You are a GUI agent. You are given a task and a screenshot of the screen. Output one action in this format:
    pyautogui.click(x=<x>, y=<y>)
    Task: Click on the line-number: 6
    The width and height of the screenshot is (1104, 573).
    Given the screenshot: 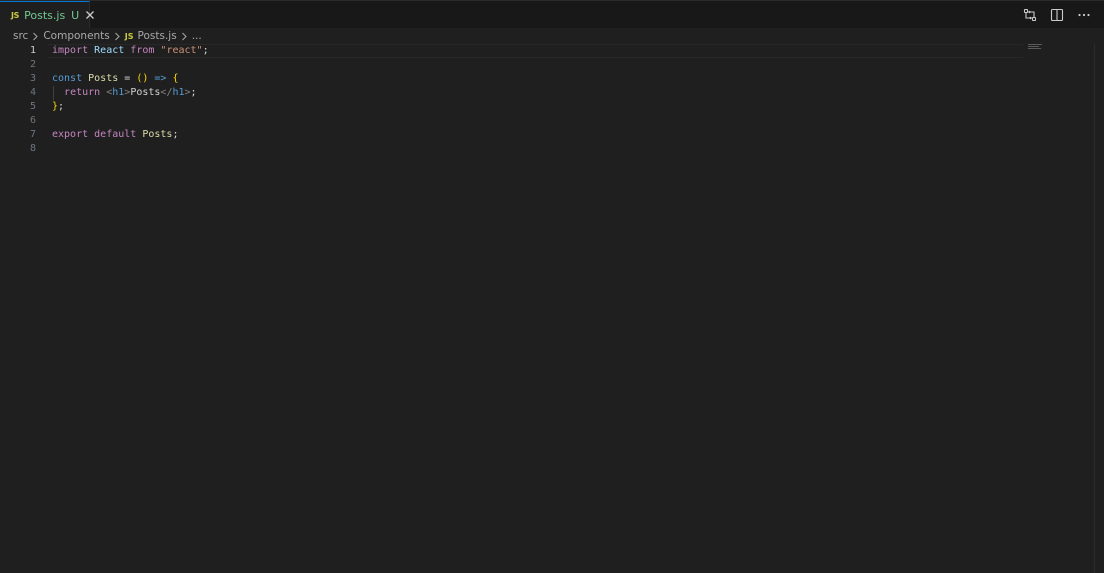 What is the action you would take?
    pyautogui.click(x=32, y=120)
    